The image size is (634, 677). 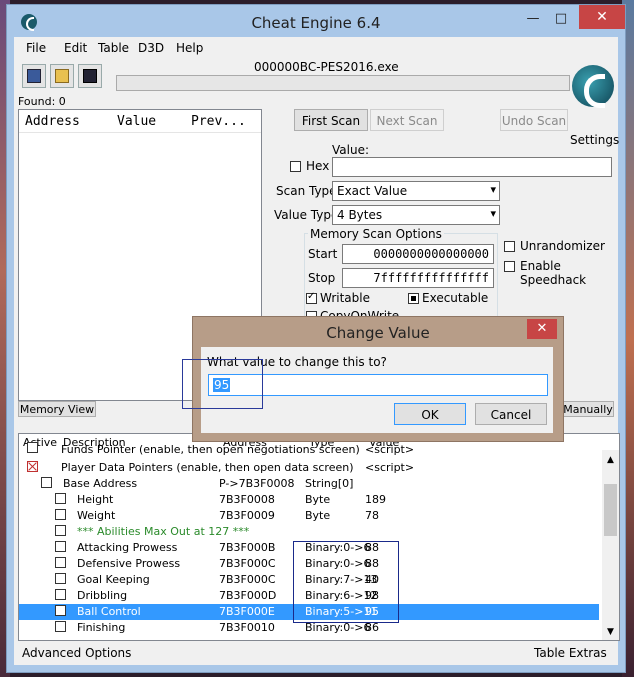 I want to click on row-description: Ball Control, so click(x=109, y=611).